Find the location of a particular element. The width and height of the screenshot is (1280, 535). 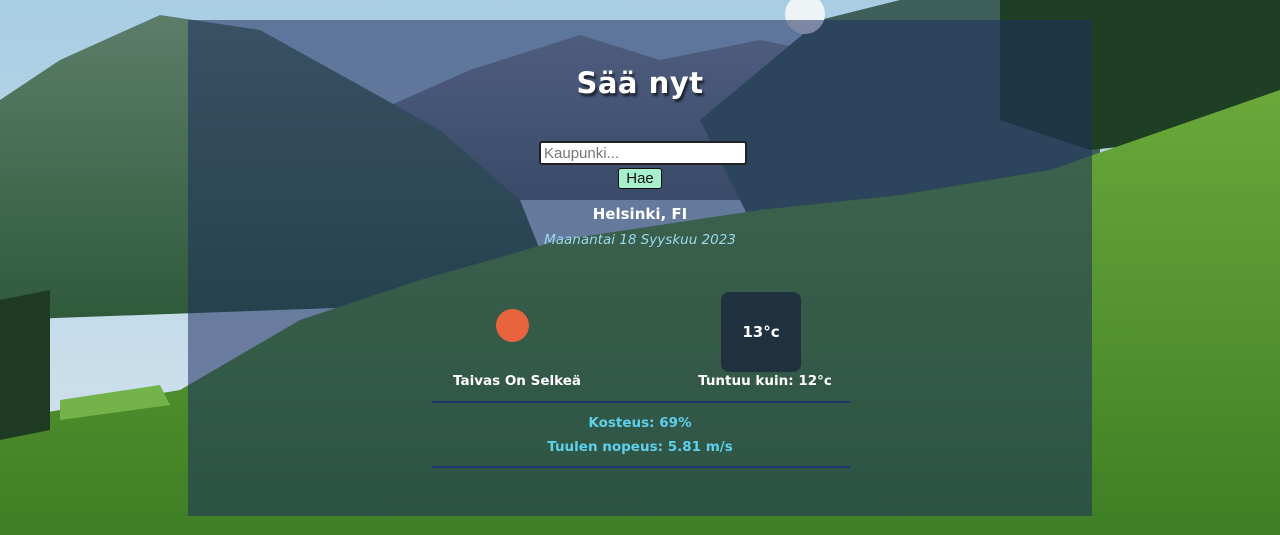

divider-bottom is located at coordinates (641, 467).